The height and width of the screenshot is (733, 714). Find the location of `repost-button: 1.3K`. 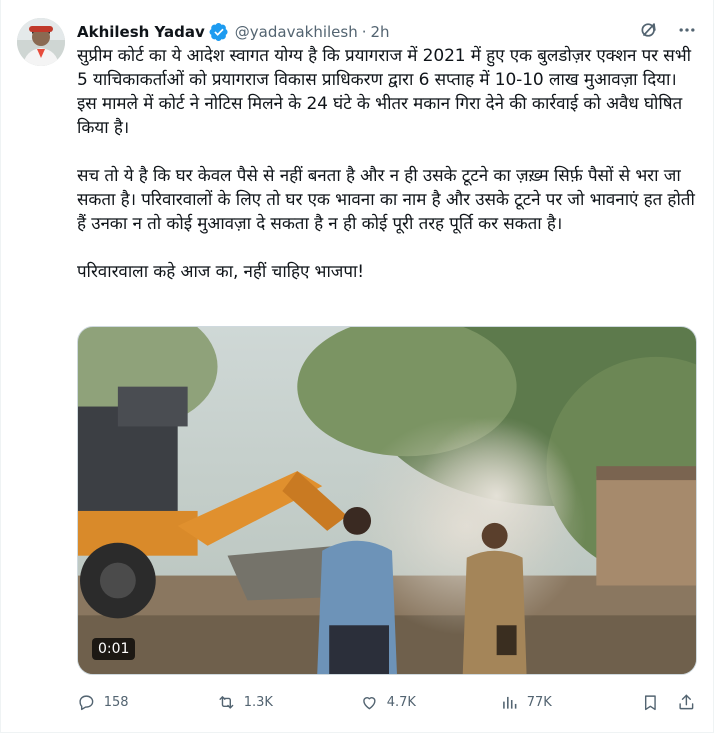

repost-button: 1.3K is located at coordinates (245, 702).